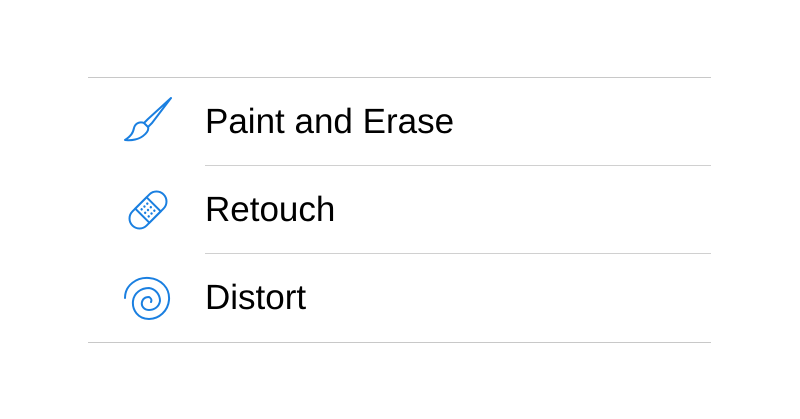  What do you see at coordinates (255, 298) in the screenshot?
I see `menu-item-label: Distort` at bounding box center [255, 298].